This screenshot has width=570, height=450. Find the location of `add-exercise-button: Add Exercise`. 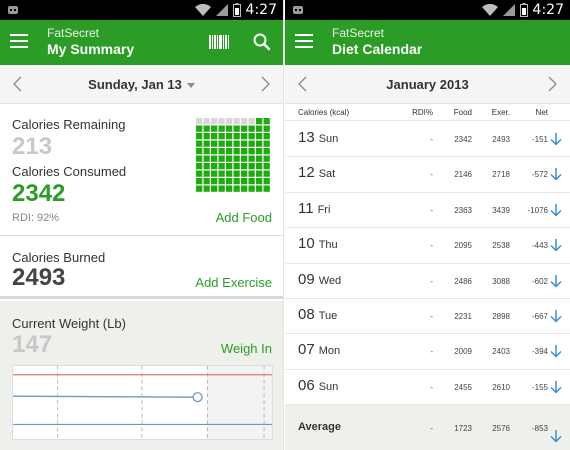

add-exercise-button: Add Exercise is located at coordinates (233, 282).